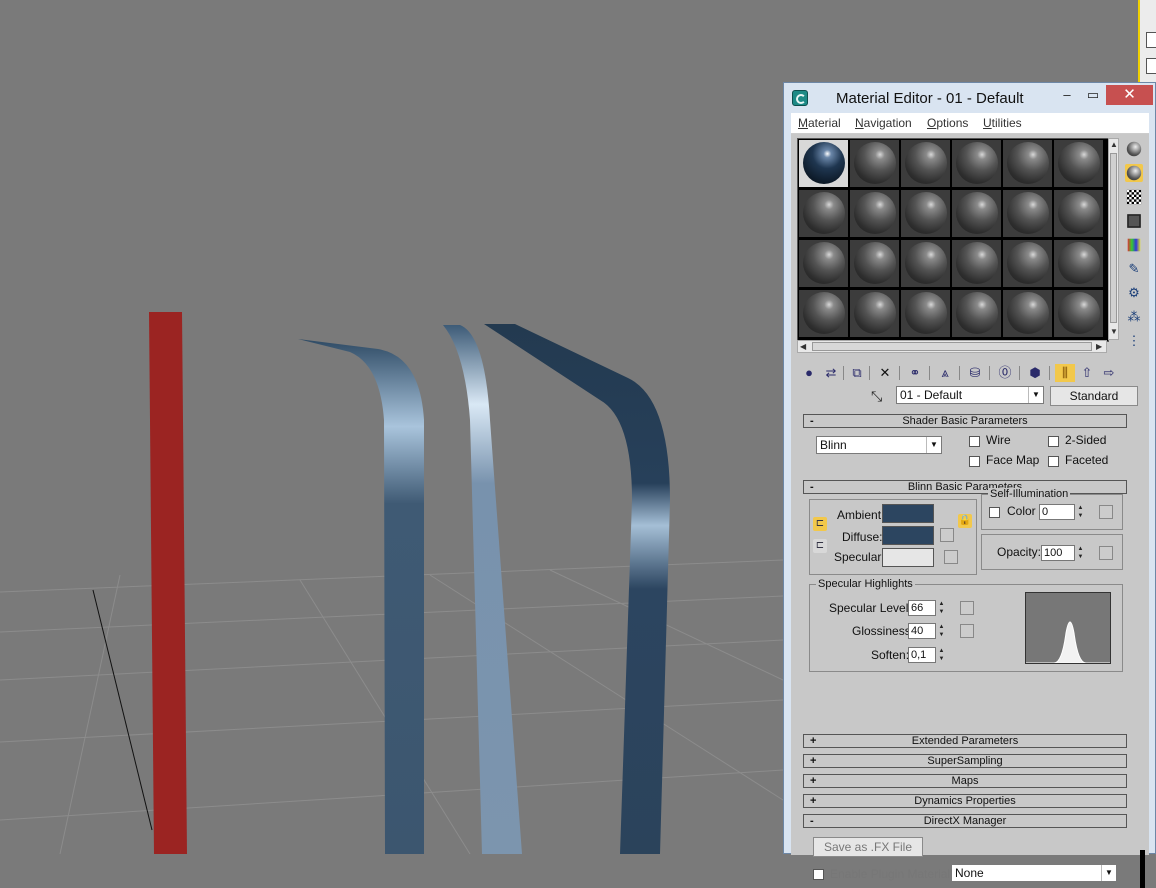 The height and width of the screenshot is (888, 1156). Describe the element at coordinates (857, 373) in the screenshot. I see `assign-material-icon: ⧉` at that location.